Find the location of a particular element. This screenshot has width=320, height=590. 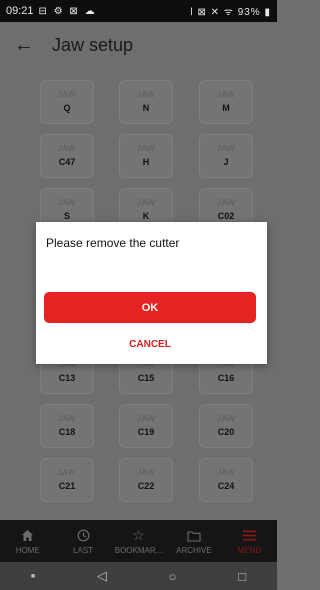

jaw-code: H is located at coordinates (146, 162).